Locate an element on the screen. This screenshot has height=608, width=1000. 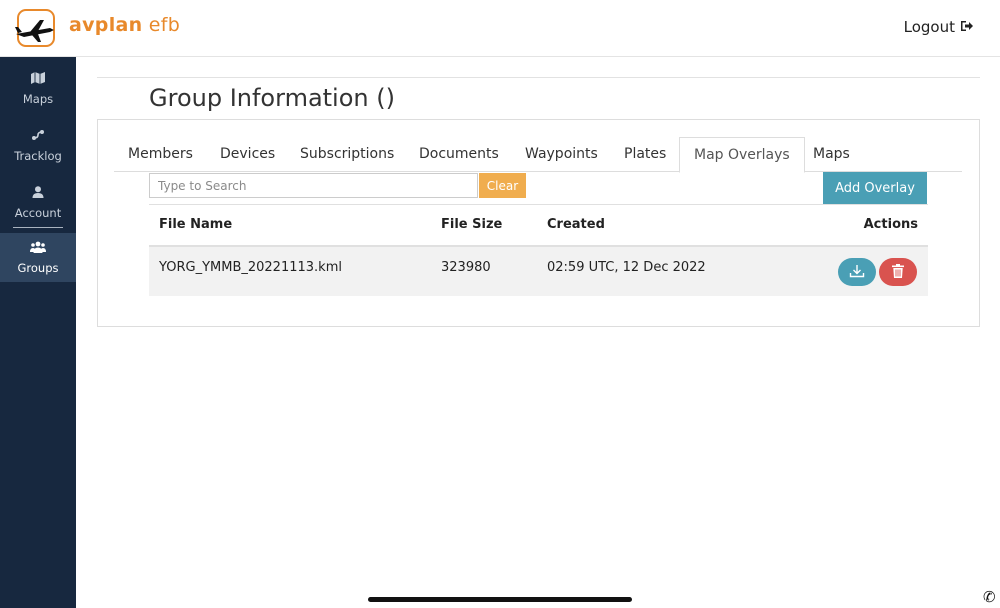
page-title: Group Information () is located at coordinates (272, 98).